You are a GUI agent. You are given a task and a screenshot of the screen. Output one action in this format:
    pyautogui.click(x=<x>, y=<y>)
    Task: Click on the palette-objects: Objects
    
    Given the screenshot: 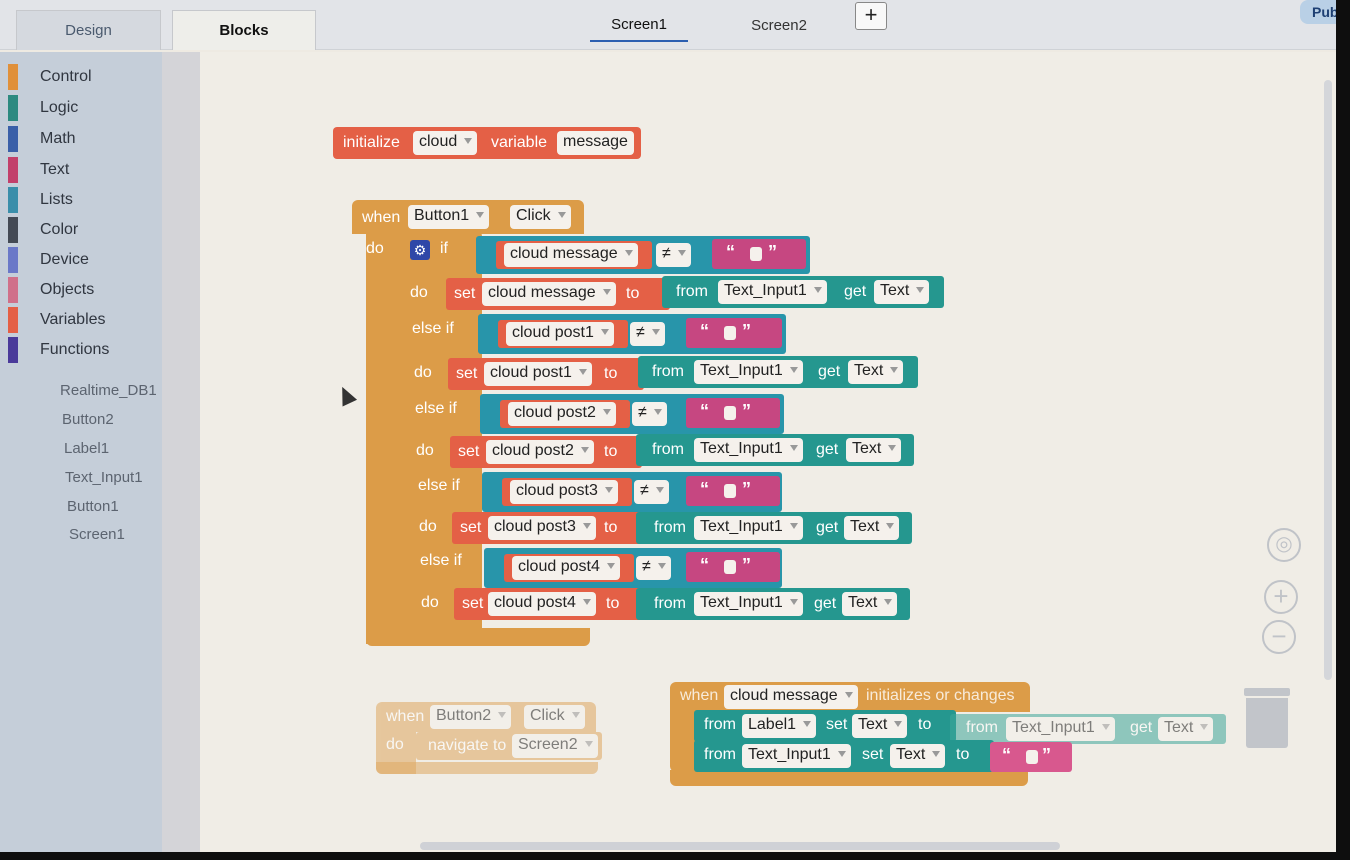 What is the action you would take?
    pyautogui.click(x=83, y=290)
    